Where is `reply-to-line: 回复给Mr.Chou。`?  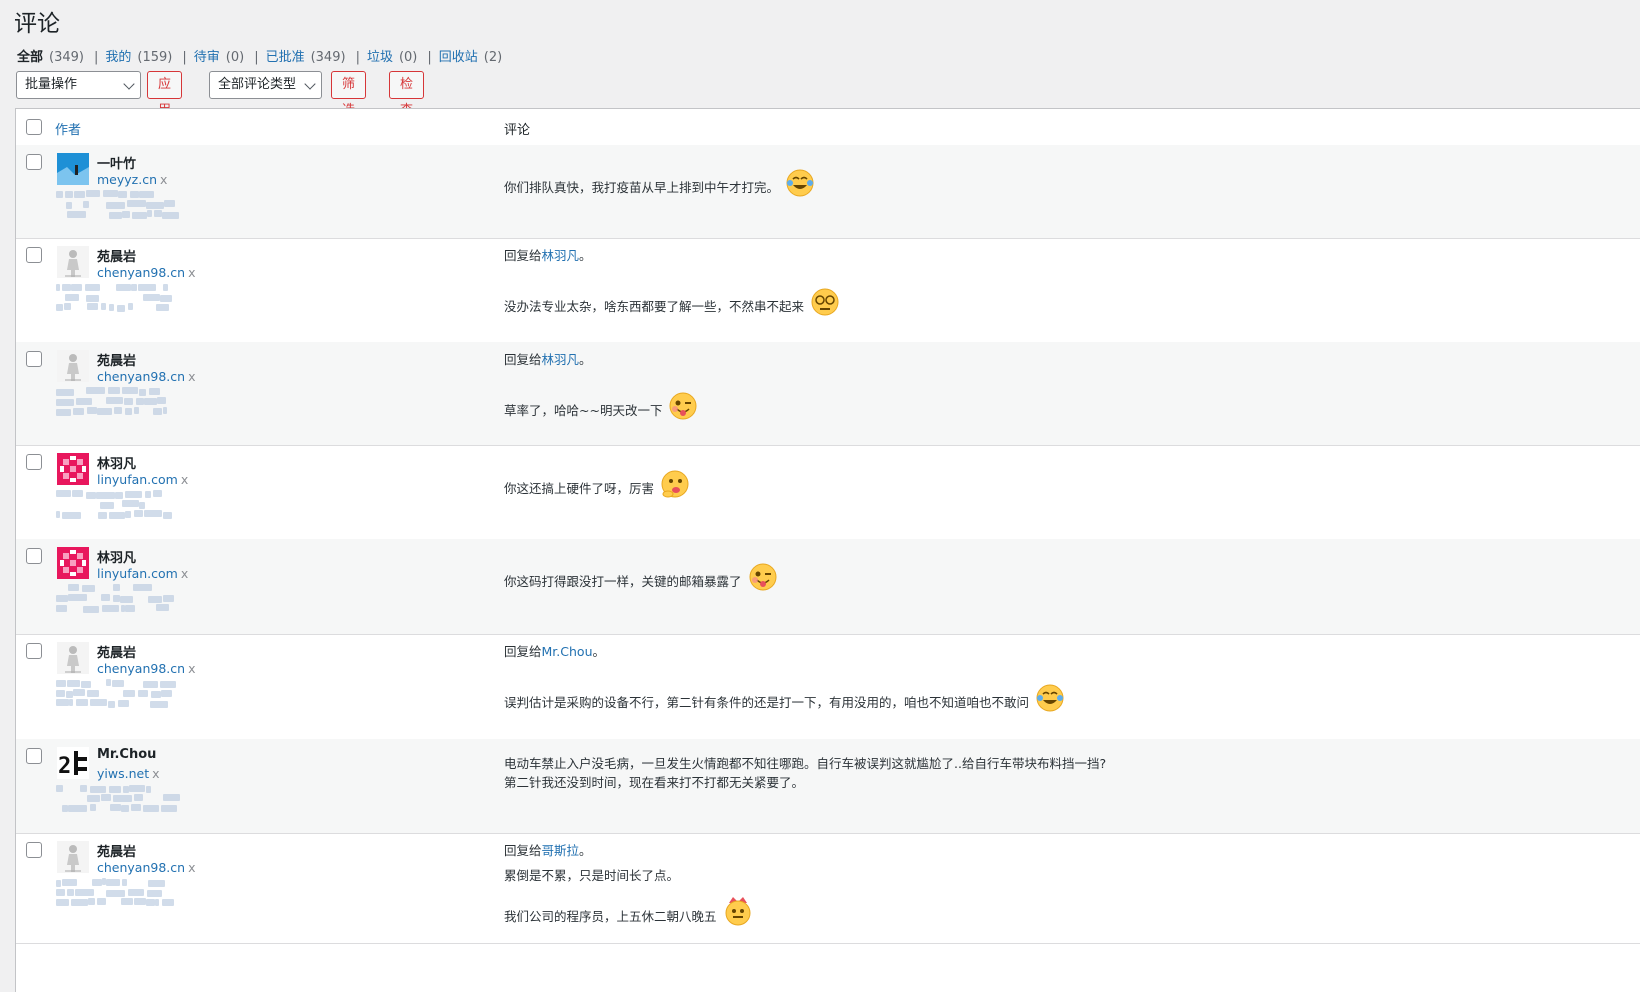 reply-to-line: 回复给Mr.Chou。 is located at coordinates (555, 651).